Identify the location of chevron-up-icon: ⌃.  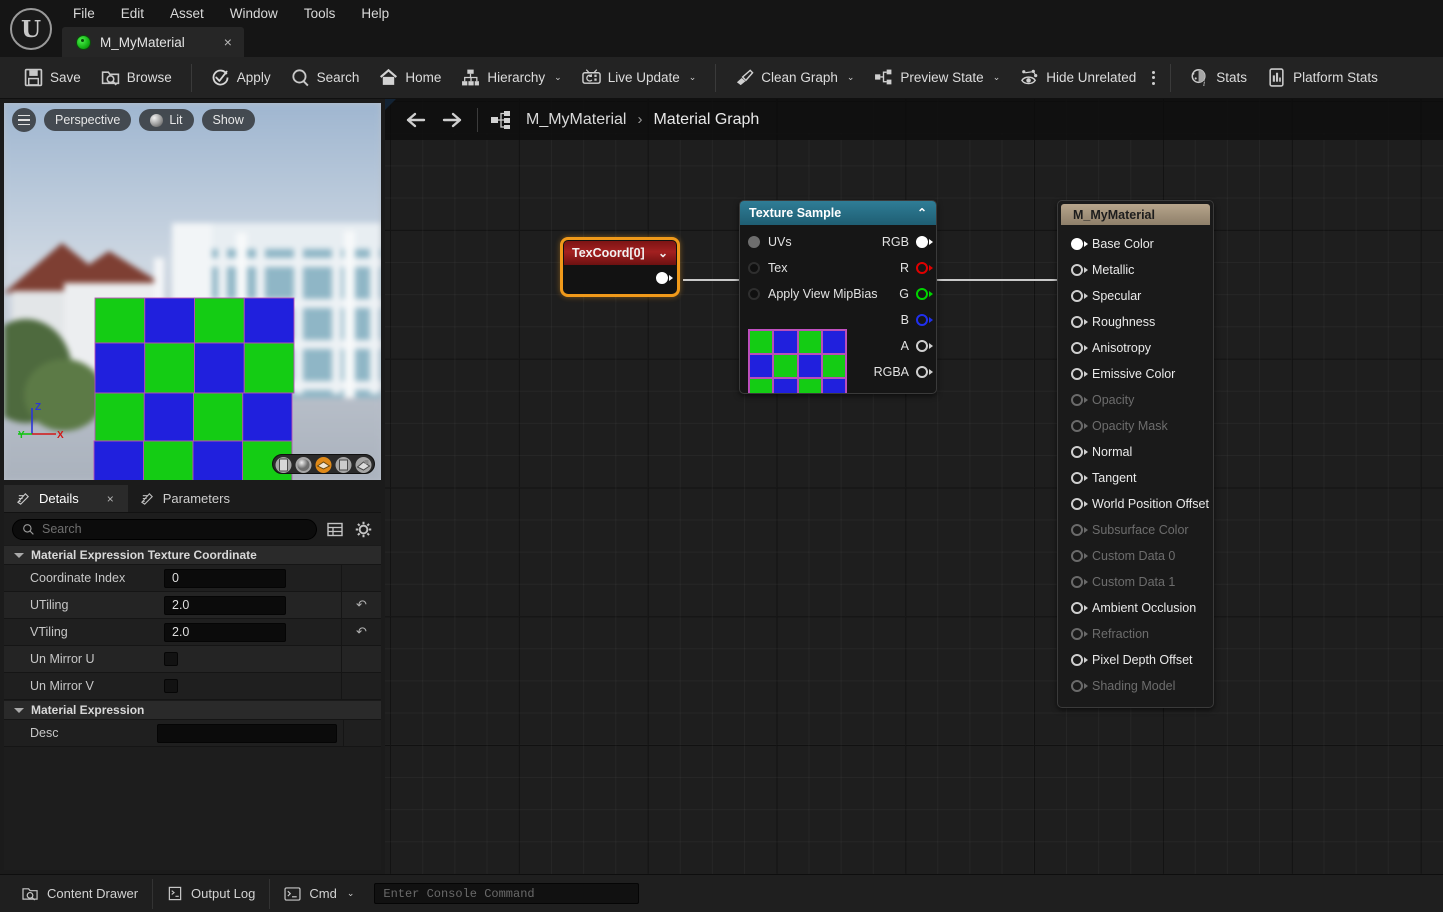
(922, 213).